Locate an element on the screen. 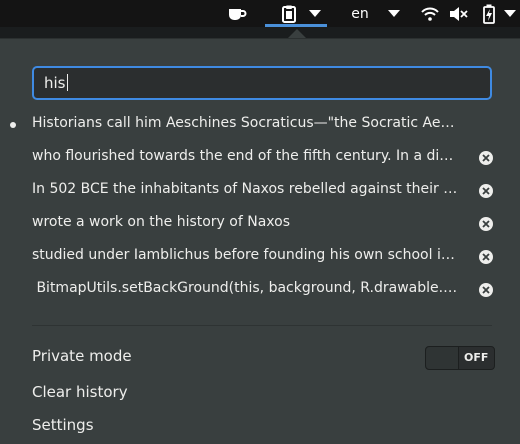 The height and width of the screenshot is (444, 520). clipboard-icon is located at coordinates (289, 13).